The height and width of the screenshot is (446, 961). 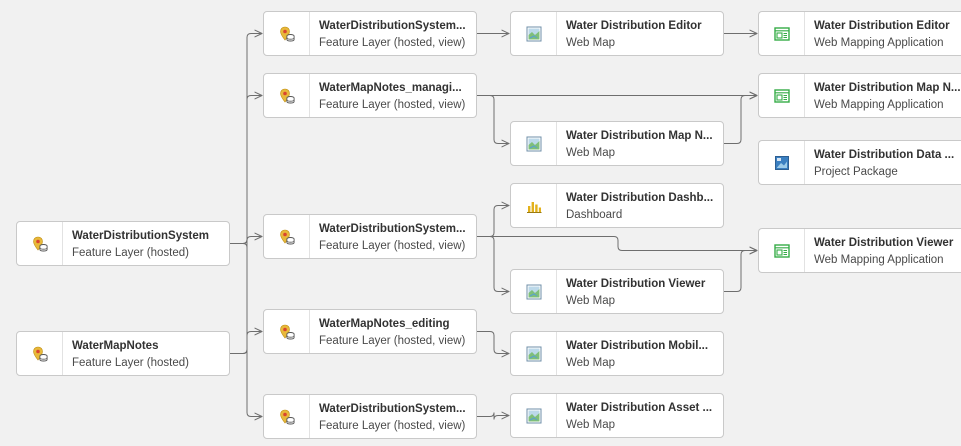 What do you see at coordinates (493, 119) in the screenshot?
I see `link-view-2-to-map-notes` at bounding box center [493, 119].